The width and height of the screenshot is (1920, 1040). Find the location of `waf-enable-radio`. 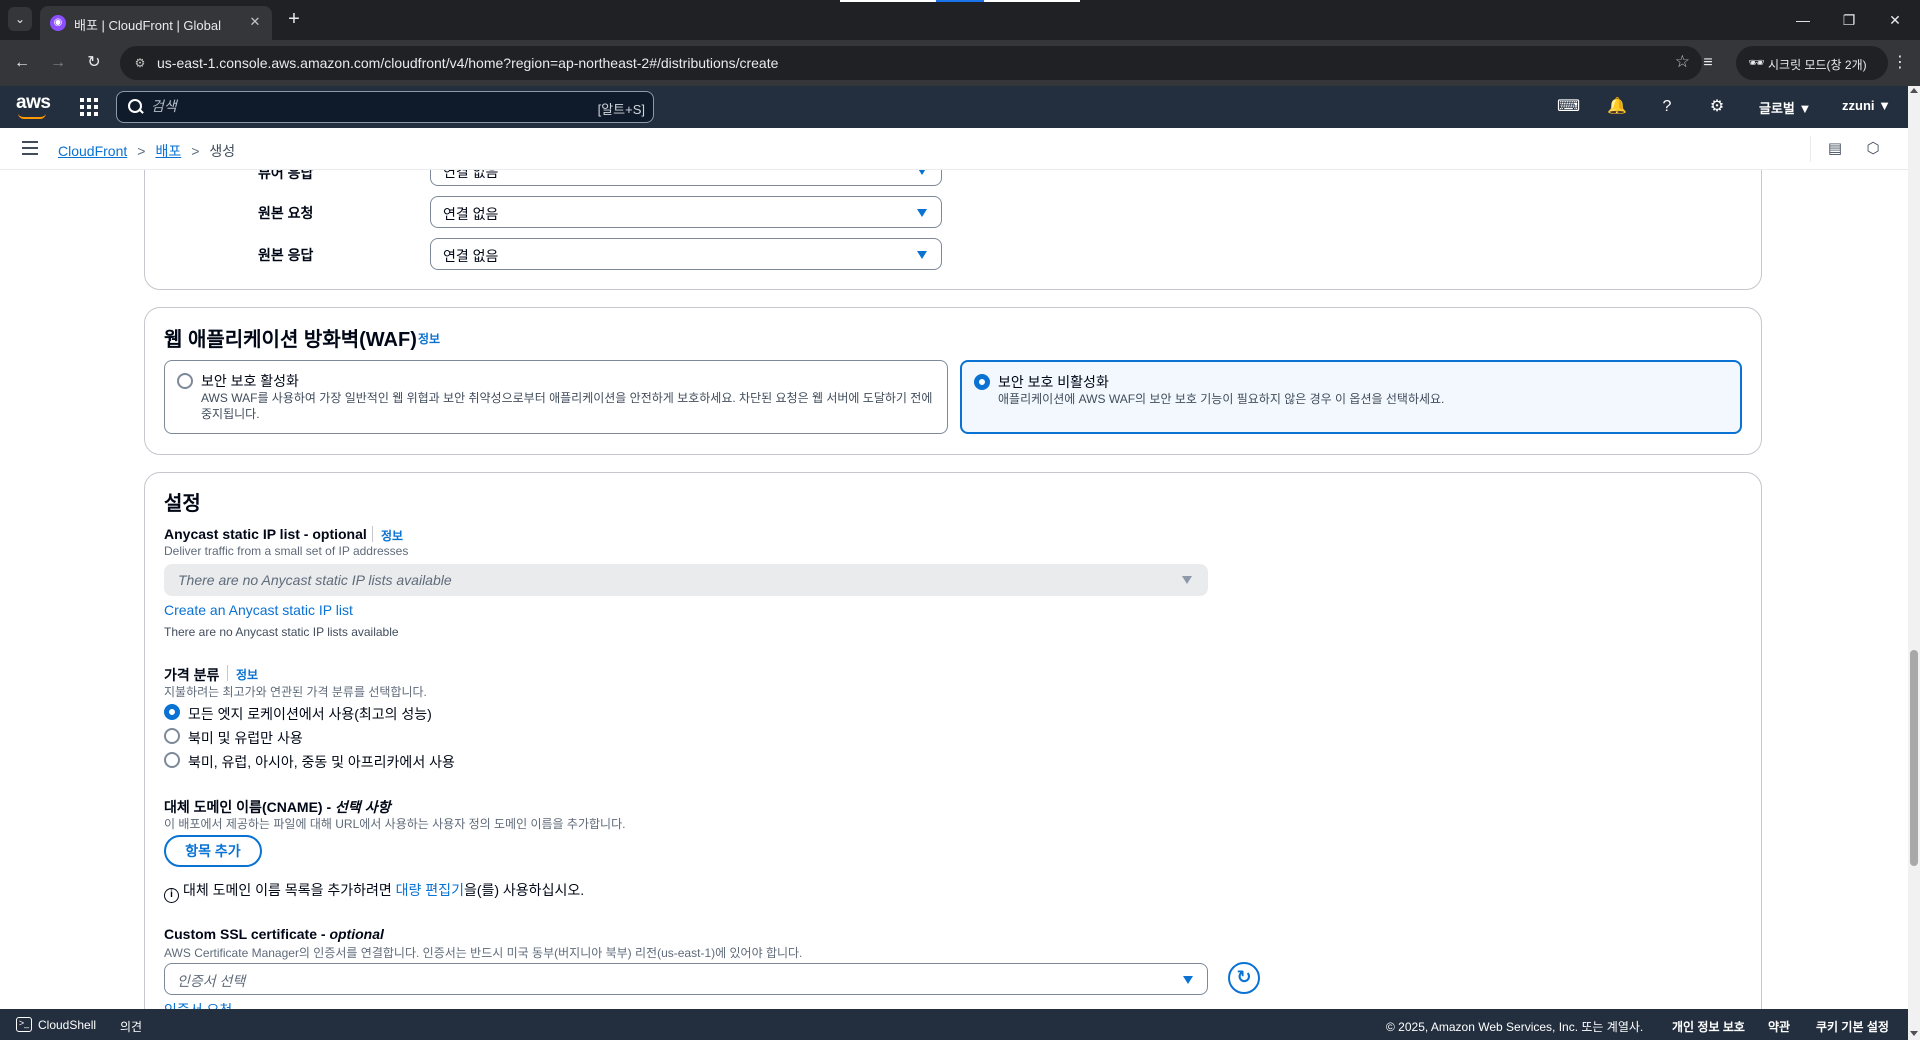

waf-enable-radio is located at coordinates (185, 381).